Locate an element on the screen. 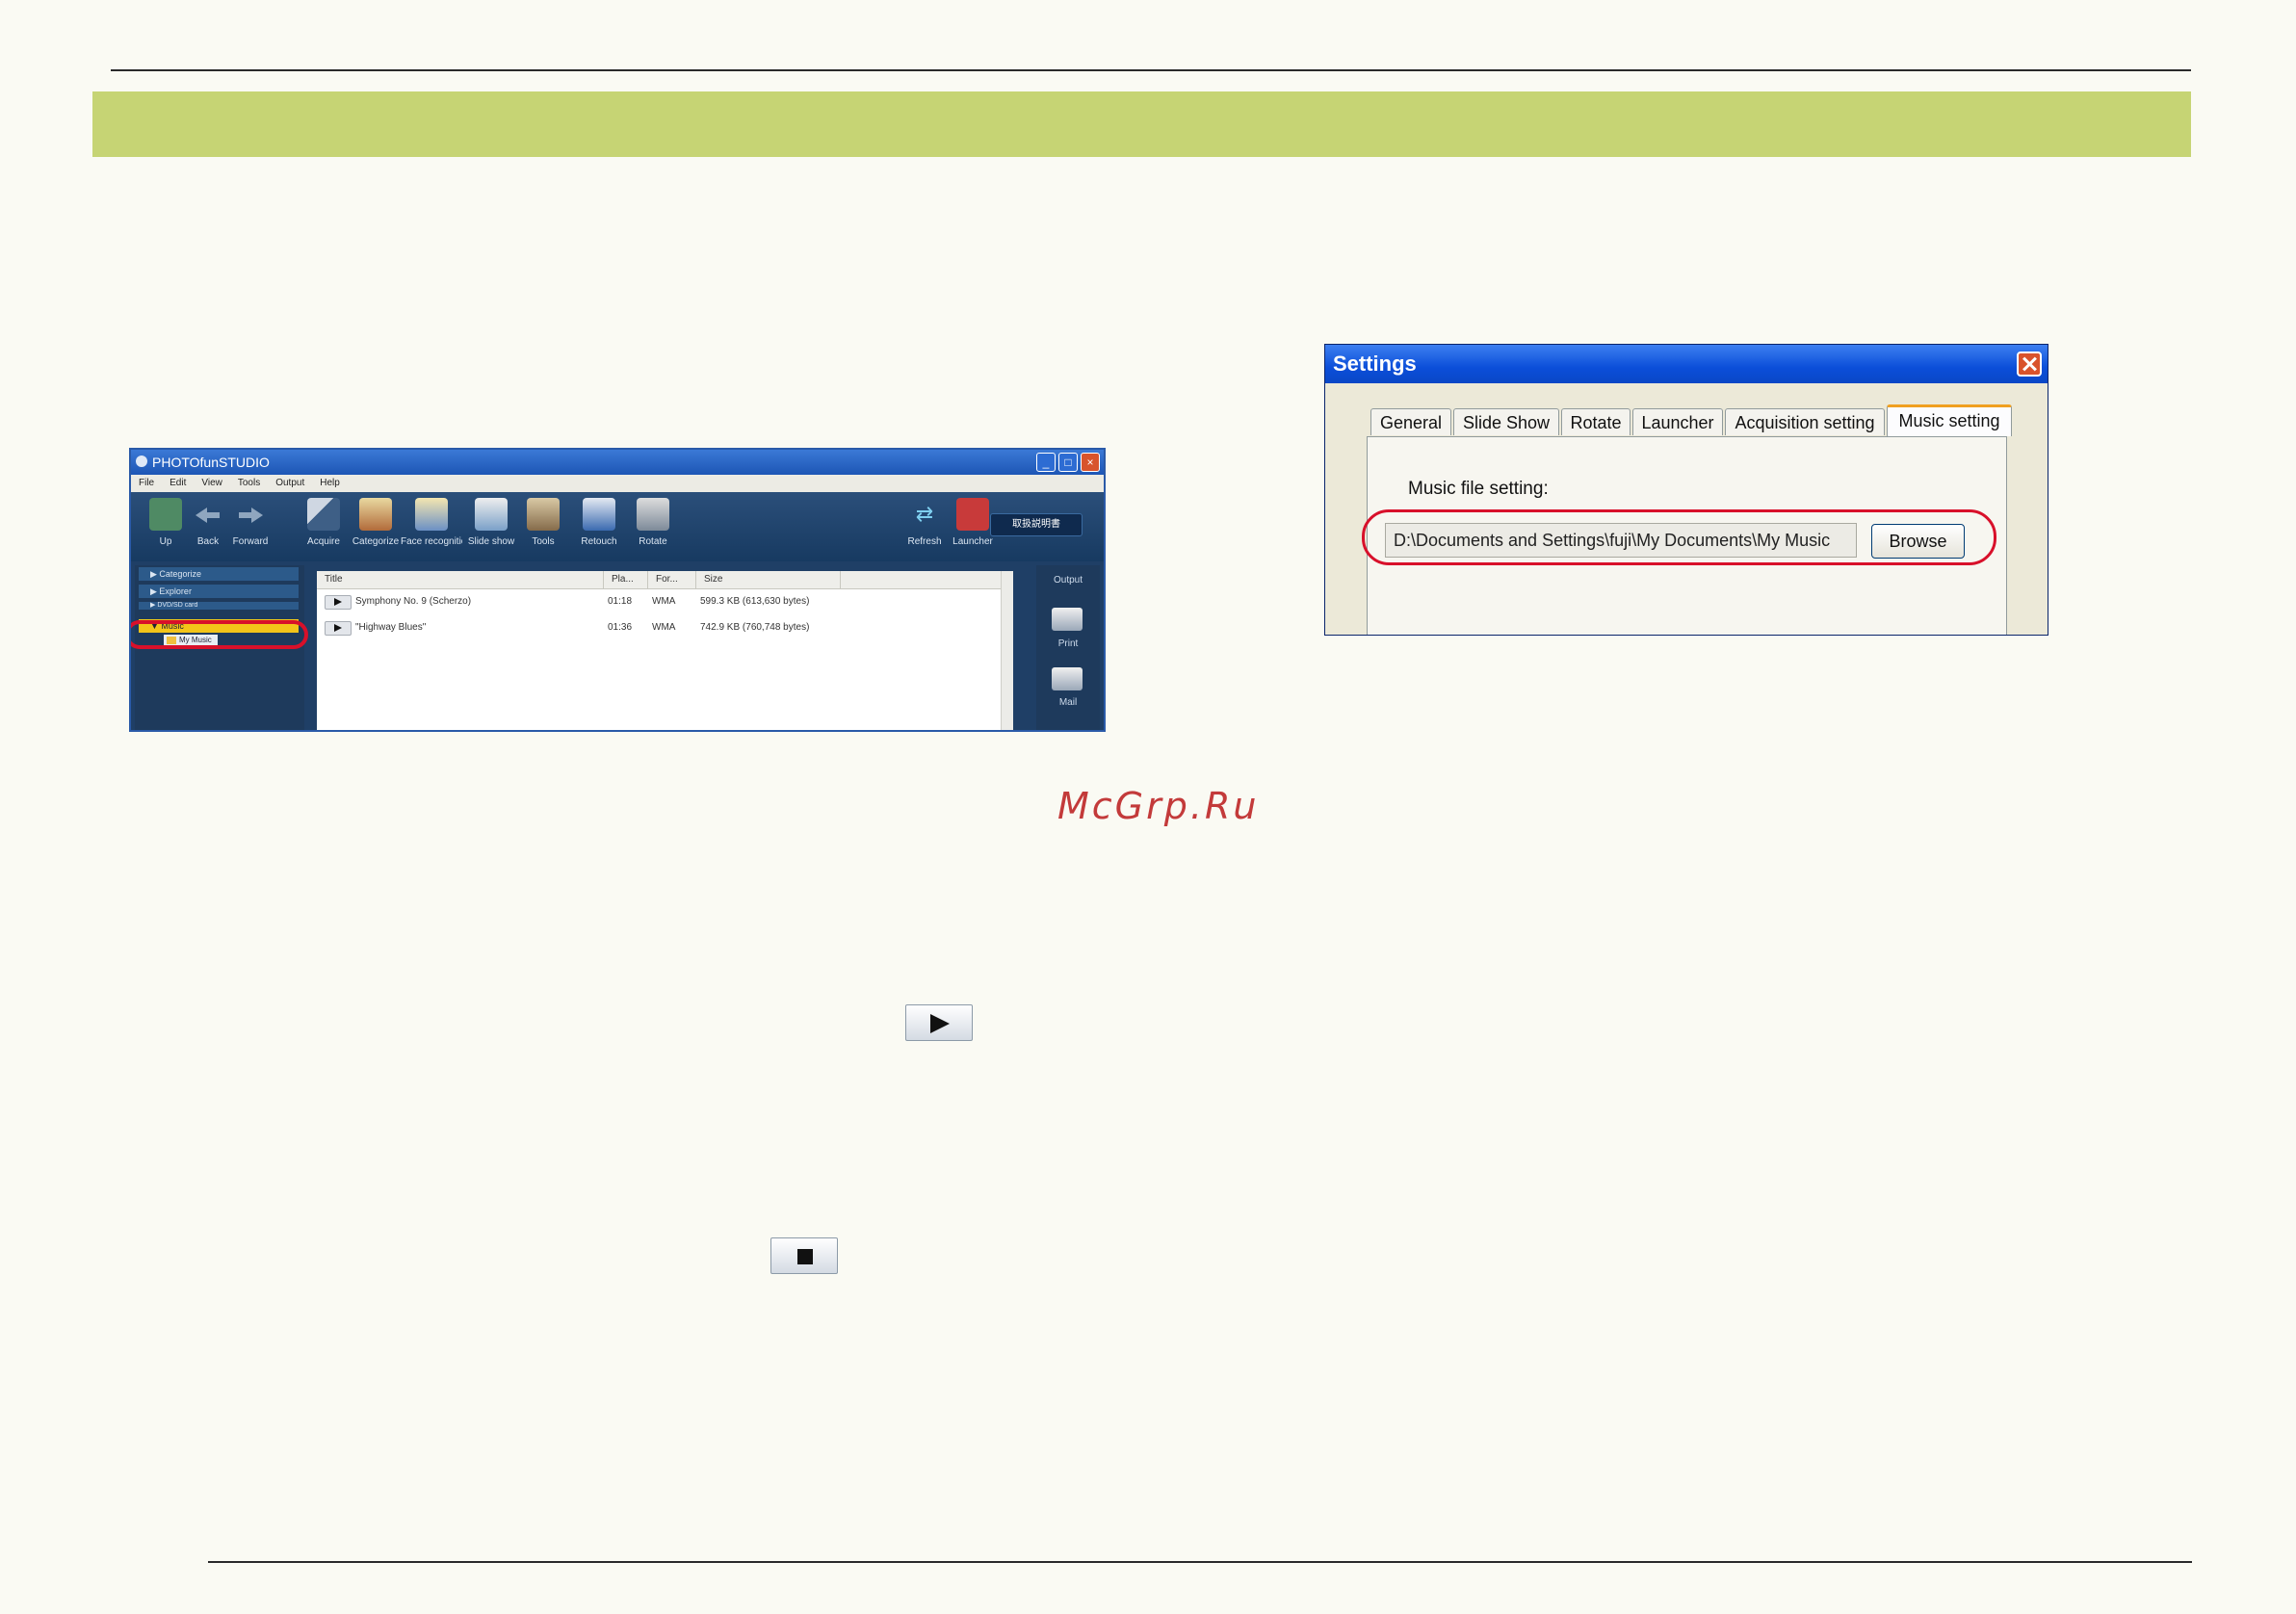 The image size is (2296, 1614). app-logo-icon is located at coordinates (141, 461).